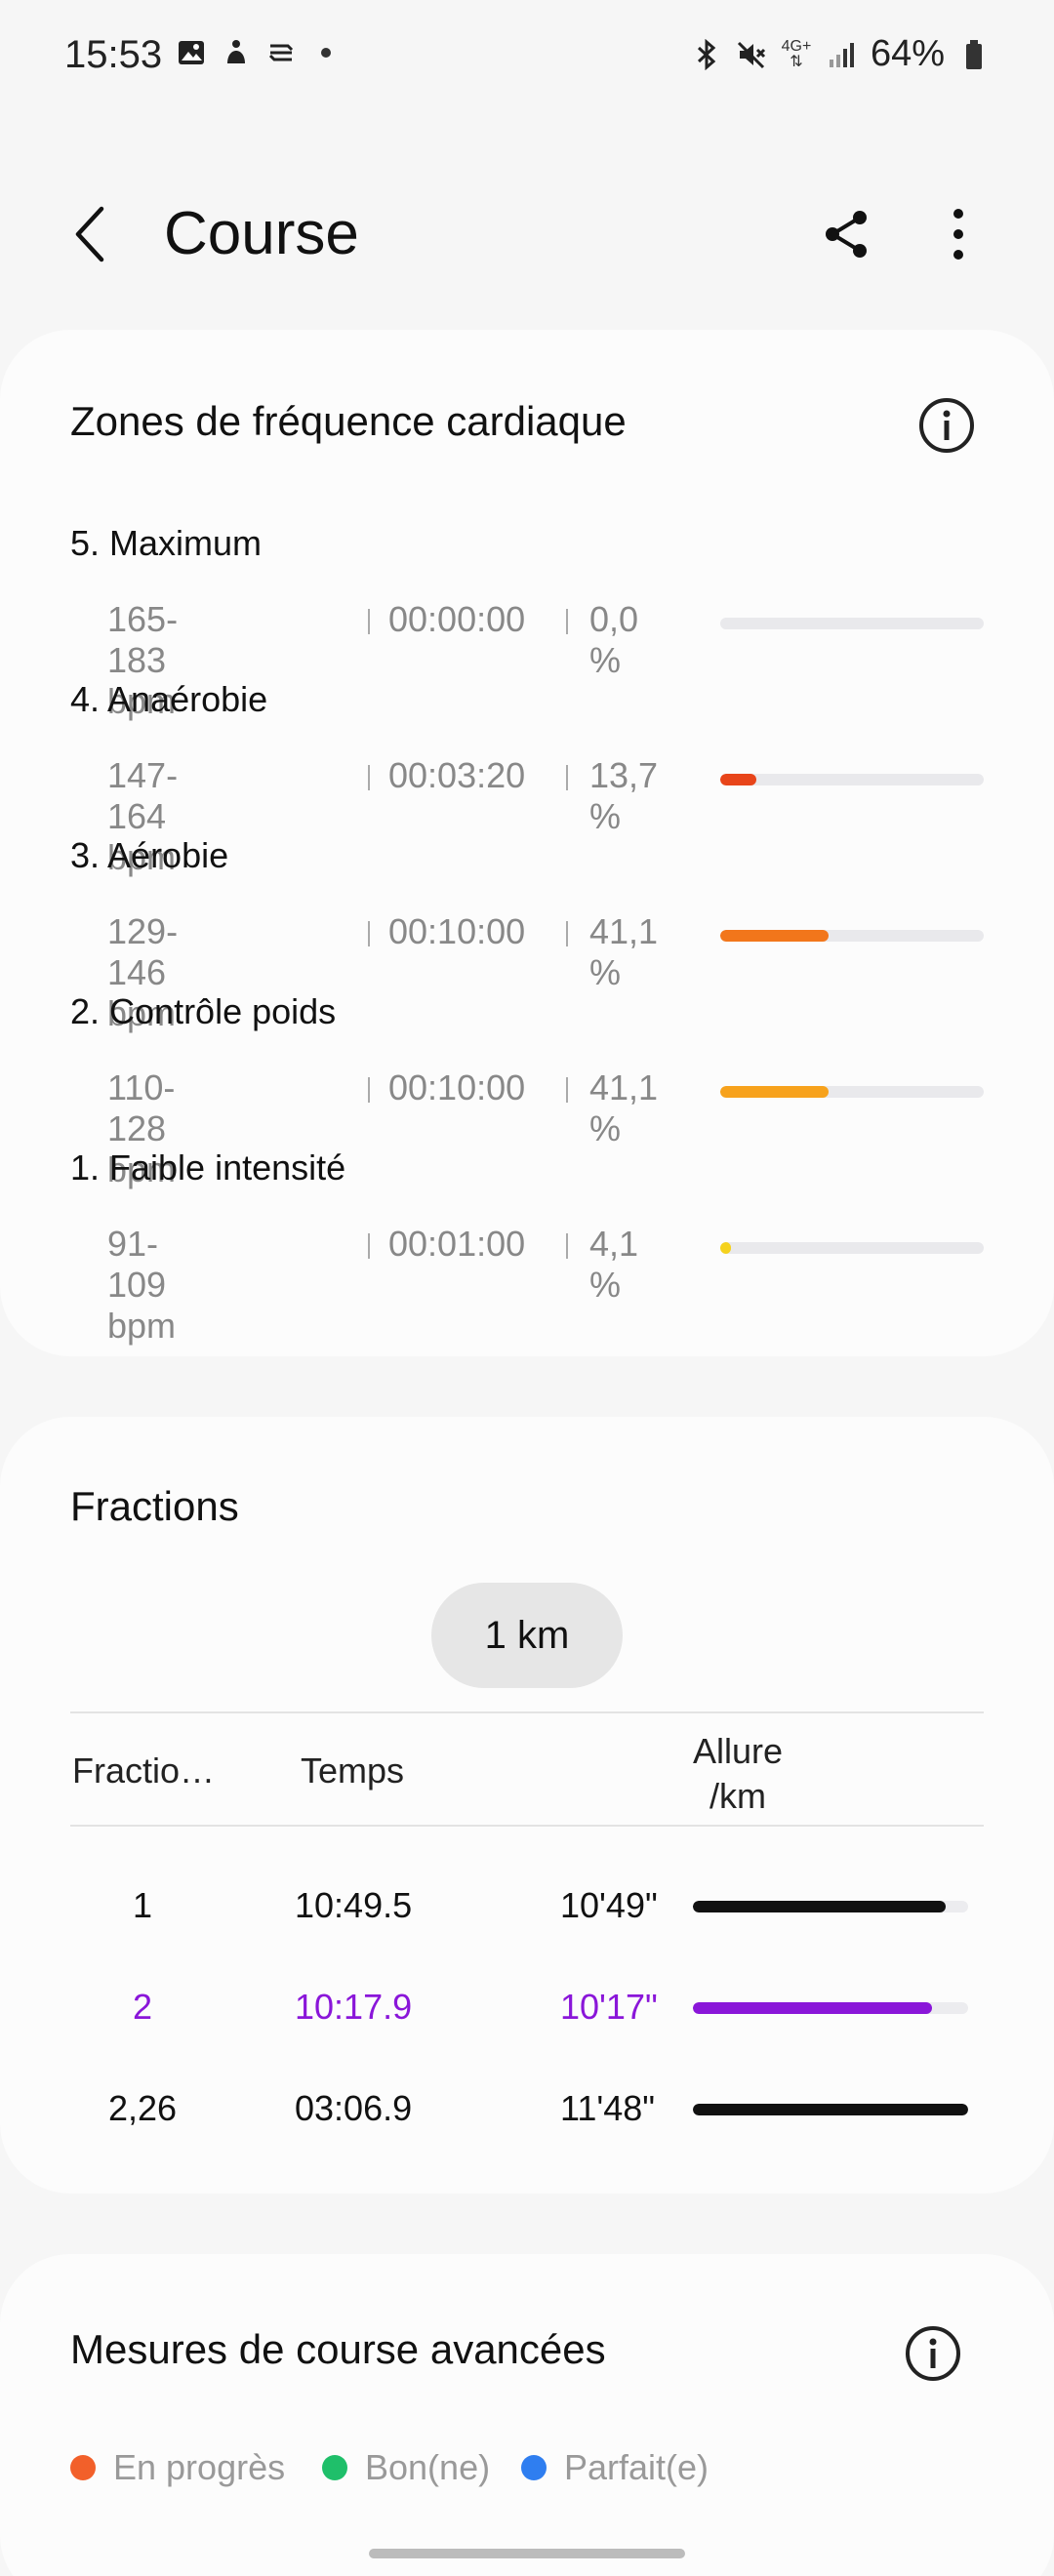 The width and height of the screenshot is (1054, 2576). What do you see at coordinates (204, 1011) in the screenshot?
I see `zone-name: 2. Contrôle poids` at bounding box center [204, 1011].